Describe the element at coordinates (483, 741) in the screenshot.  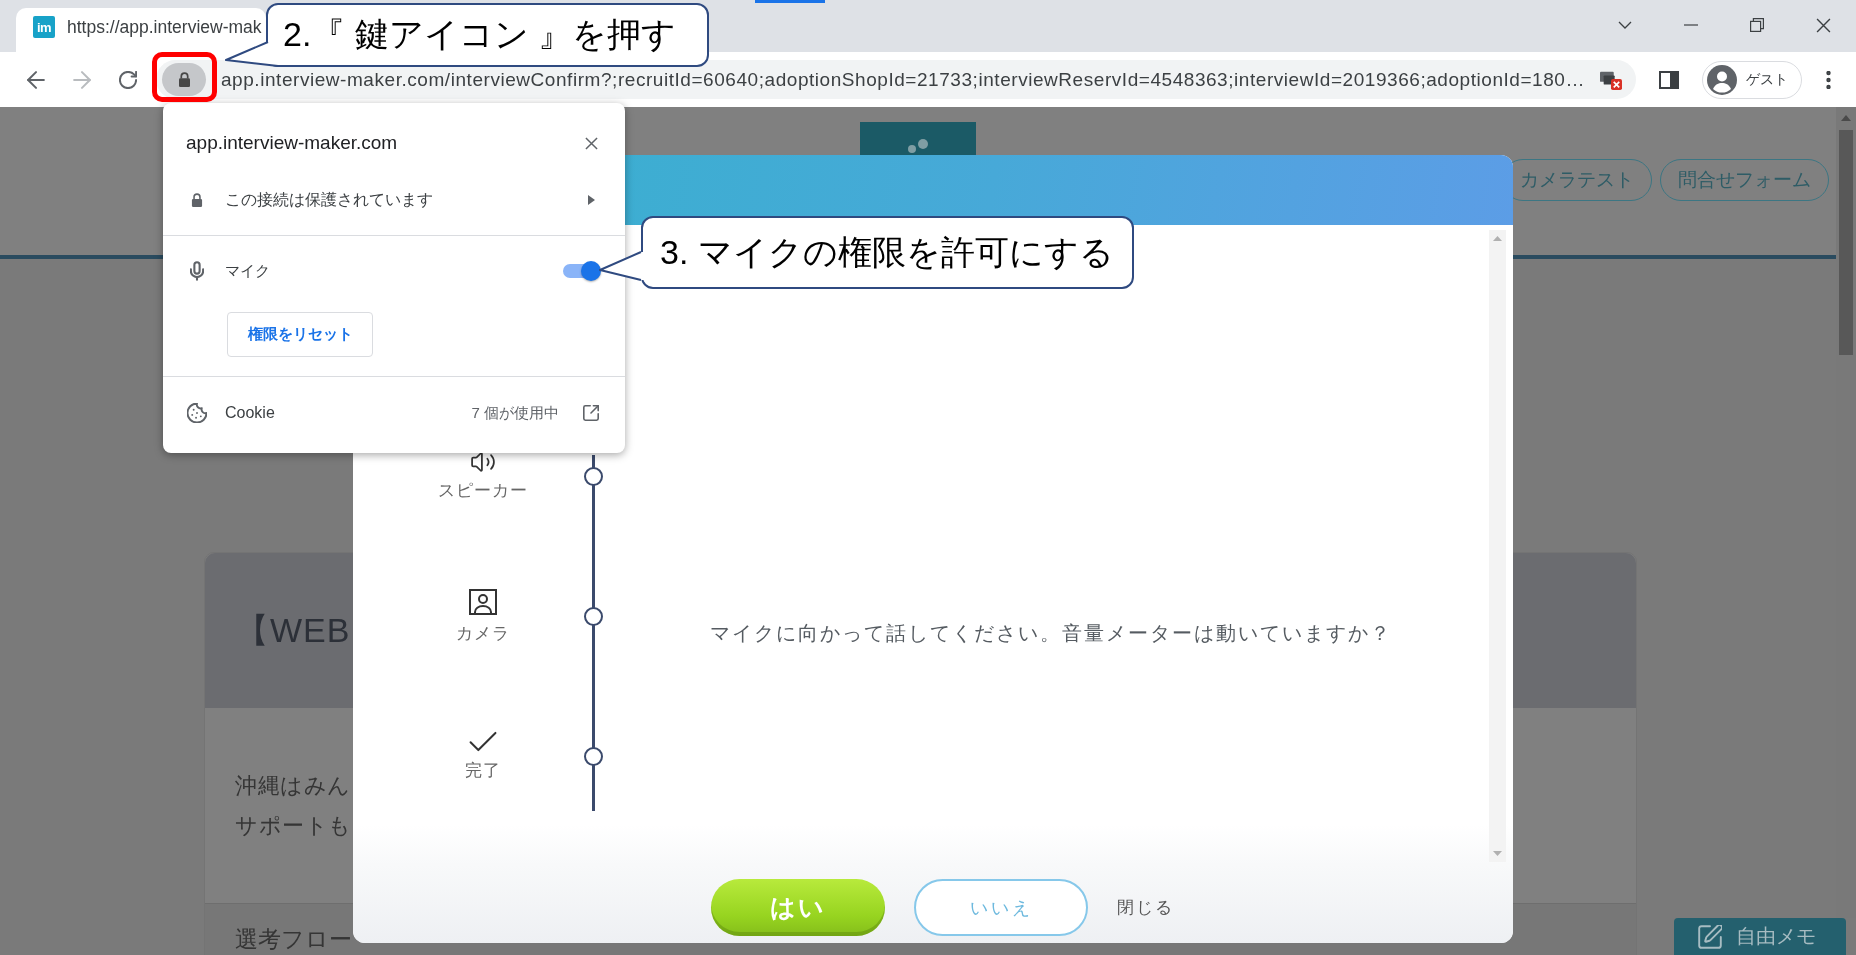
I see `check-icon` at that location.